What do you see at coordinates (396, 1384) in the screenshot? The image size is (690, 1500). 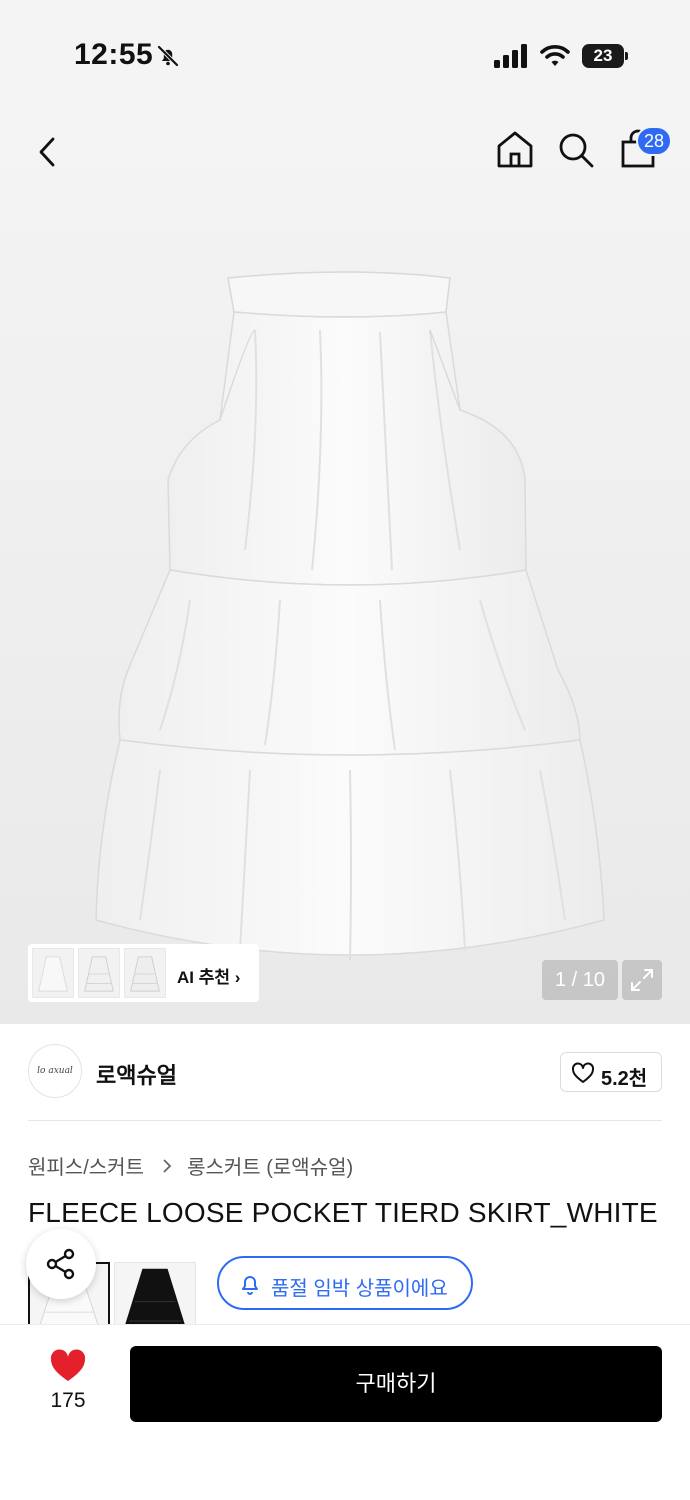 I see `buy-button: 구매하기` at bounding box center [396, 1384].